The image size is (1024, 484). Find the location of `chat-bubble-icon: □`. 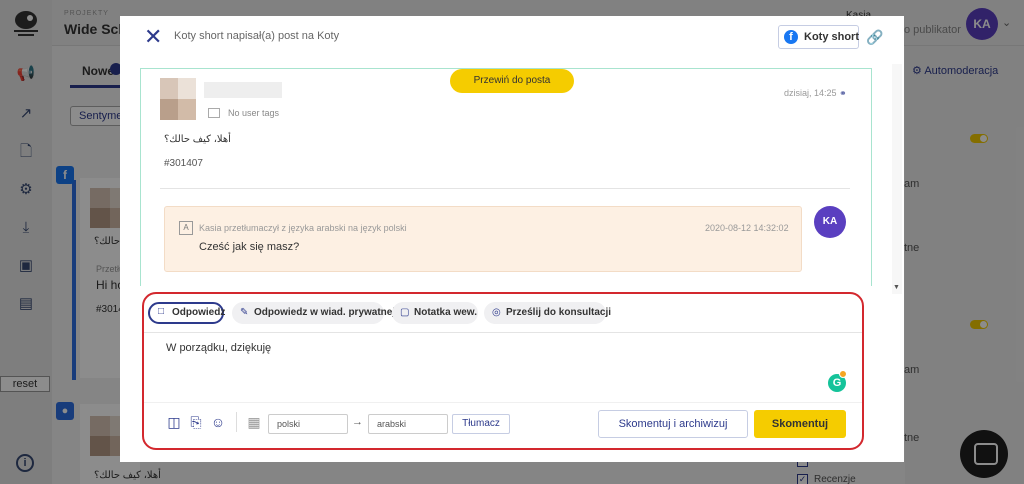

chat-bubble-icon: □ is located at coordinates (161, 311).